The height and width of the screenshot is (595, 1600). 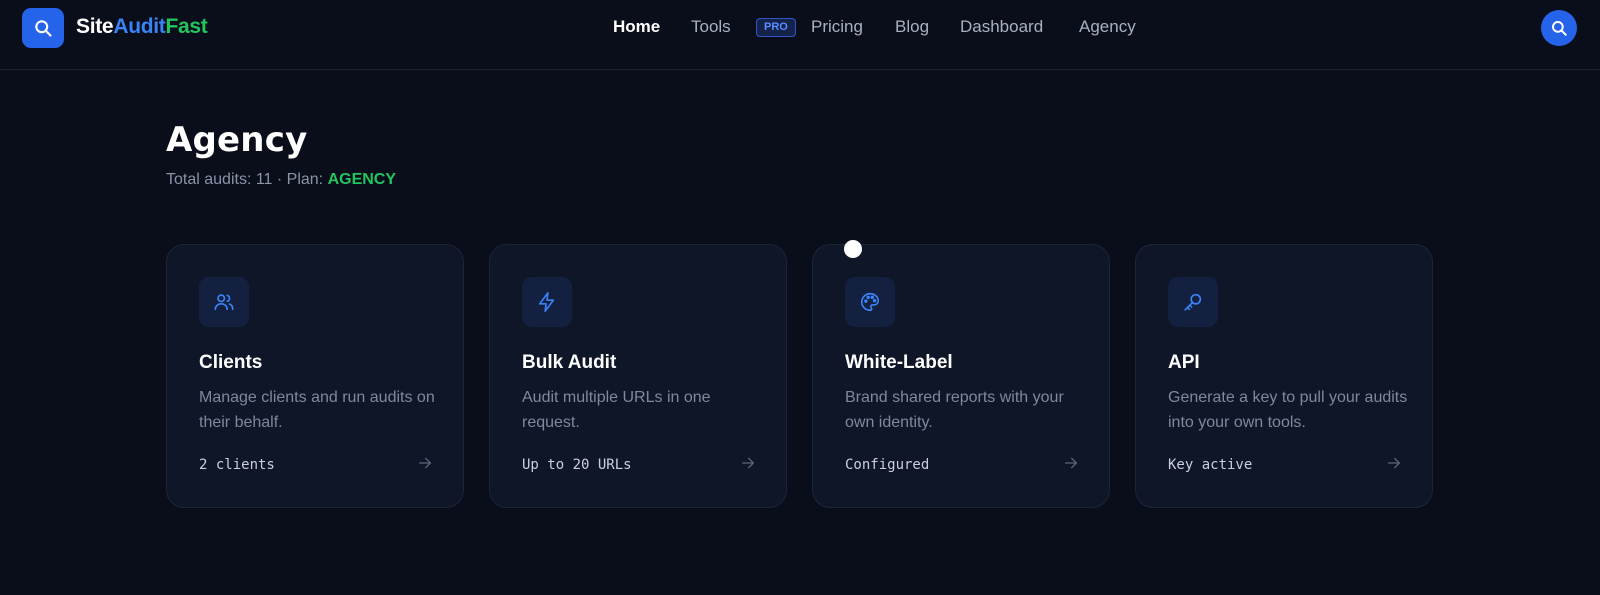 I want to click on search-button, so click(x=1559, y=28).